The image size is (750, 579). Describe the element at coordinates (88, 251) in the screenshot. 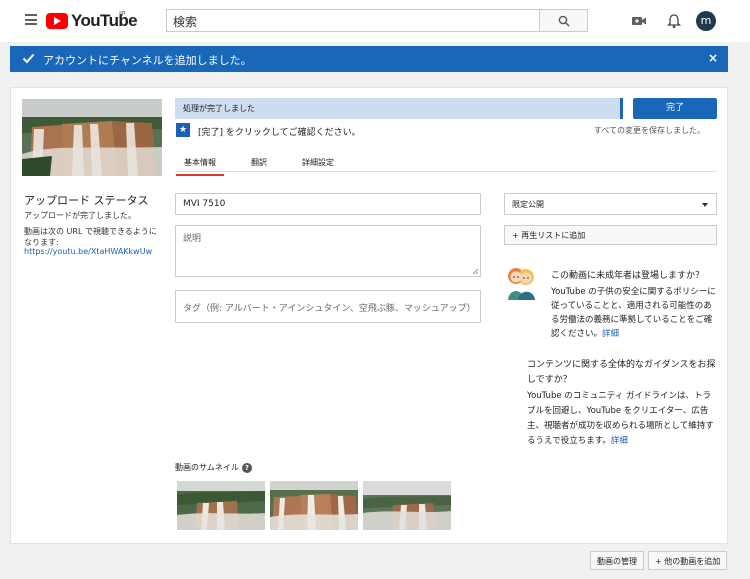

I see `video-url-link: https://youtu.be/XtaHWAKkwUw` at that location.